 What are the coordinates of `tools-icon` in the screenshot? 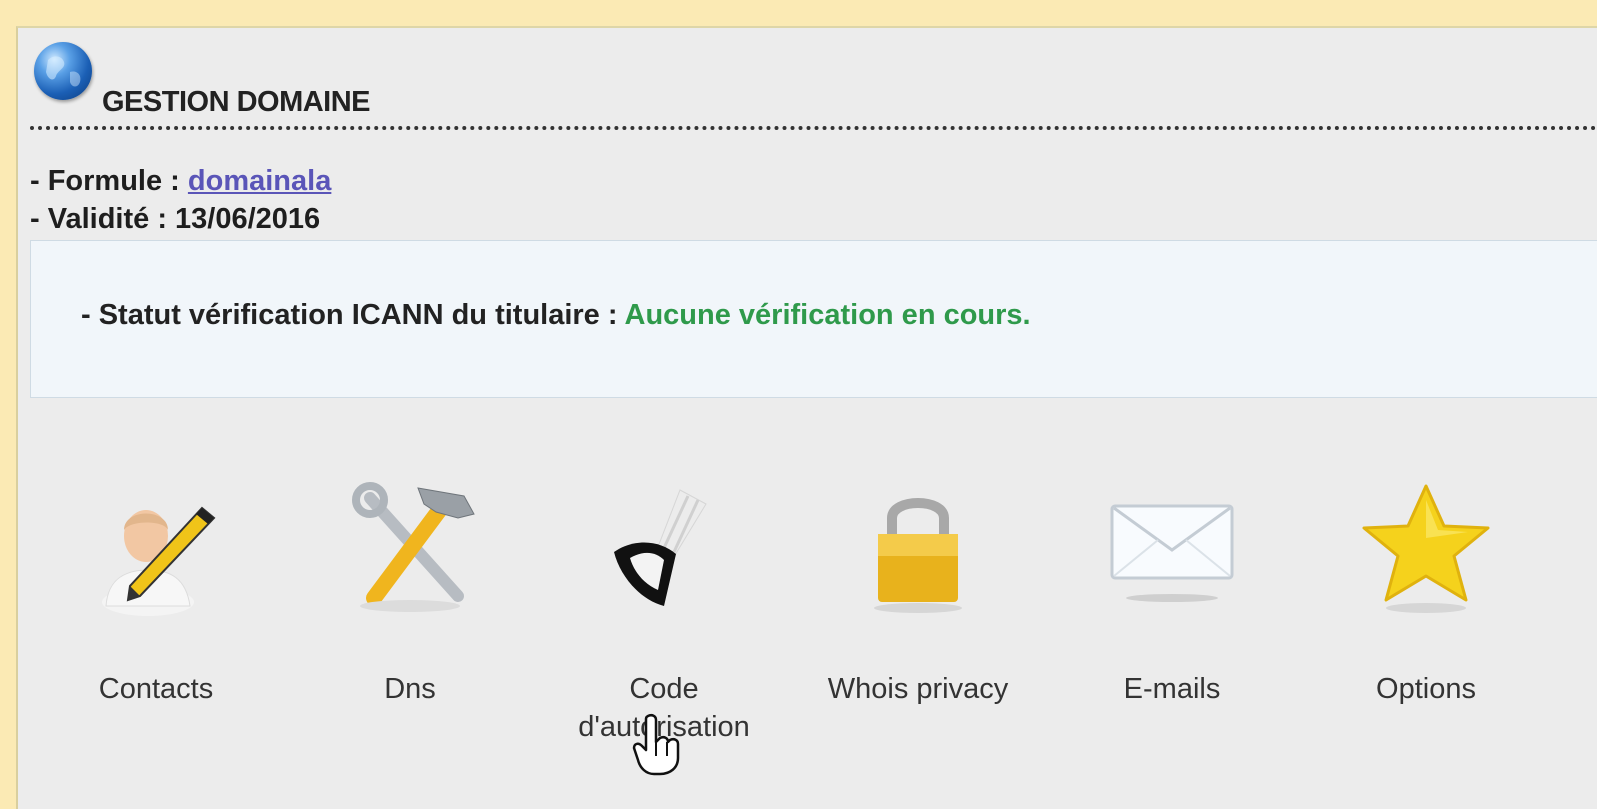 It's located at (410, 548).